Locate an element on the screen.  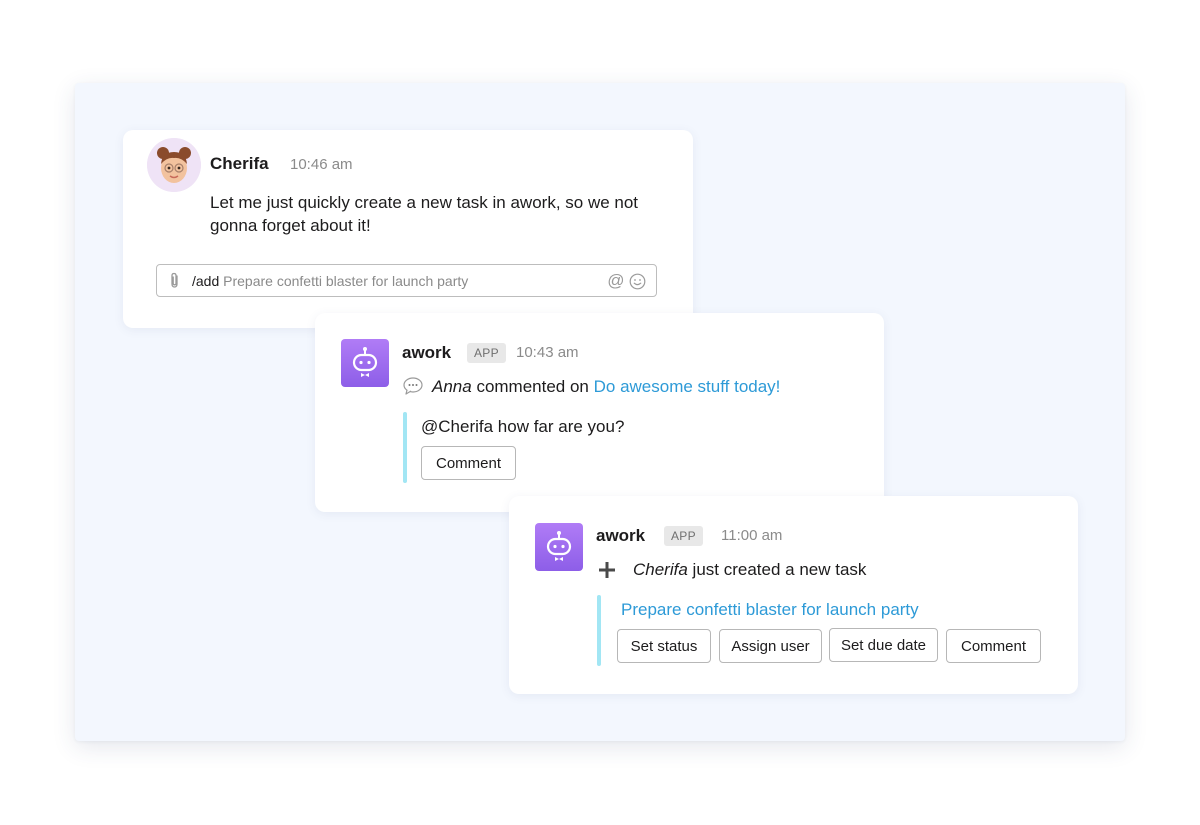
slash-command: /add is located at coordinates (206, 281).